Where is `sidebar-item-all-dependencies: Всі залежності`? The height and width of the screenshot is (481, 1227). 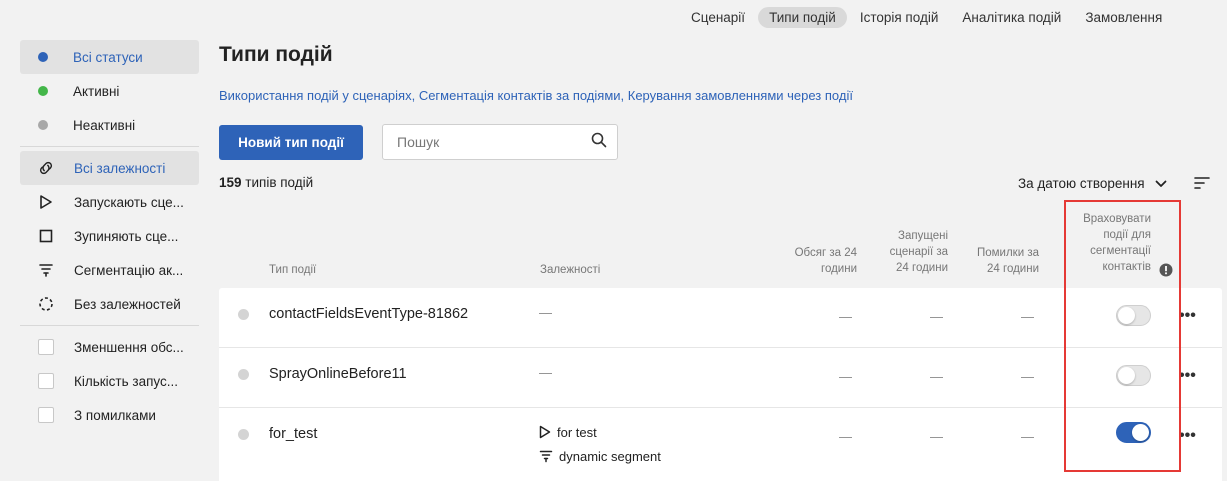 sidebar-item-all-dependencies: Всі залежності is located at coordinates (109, 168).